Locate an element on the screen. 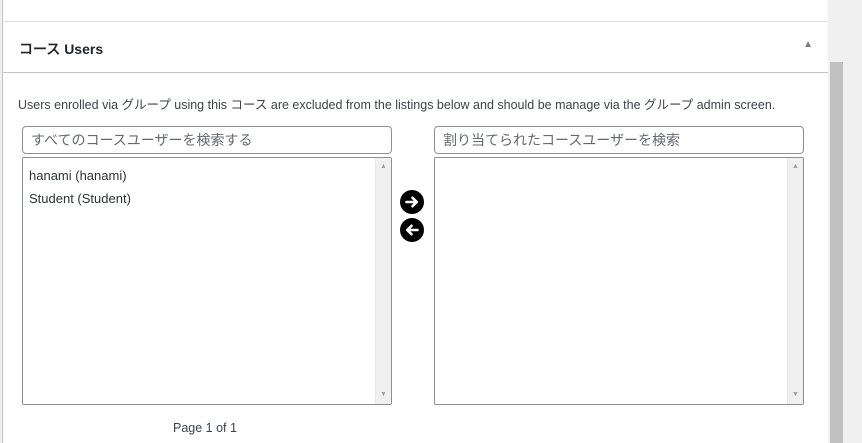 The height and width of the screenshot is (443, 862). metabox-title: コース Users is located at coordinates (61, 49).